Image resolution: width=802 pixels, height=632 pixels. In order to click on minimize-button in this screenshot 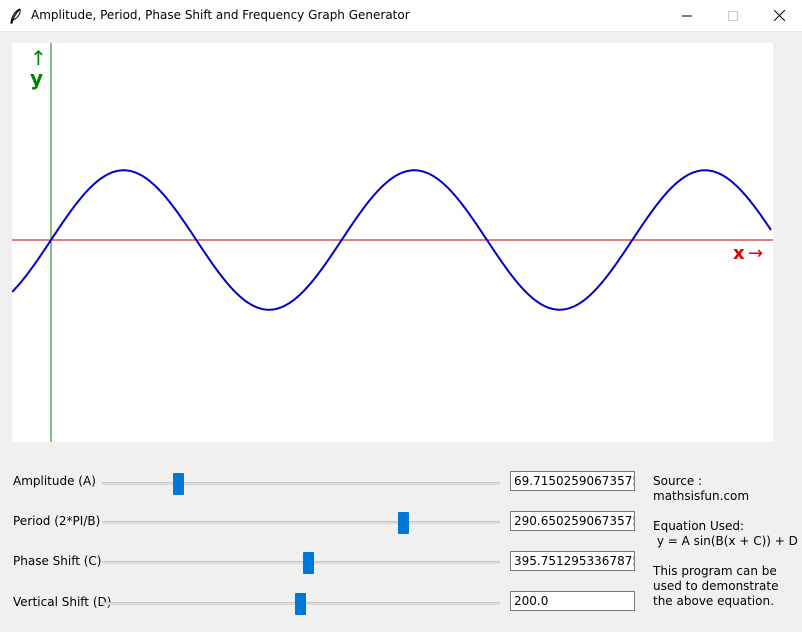, I will do `click(687, 15)`.